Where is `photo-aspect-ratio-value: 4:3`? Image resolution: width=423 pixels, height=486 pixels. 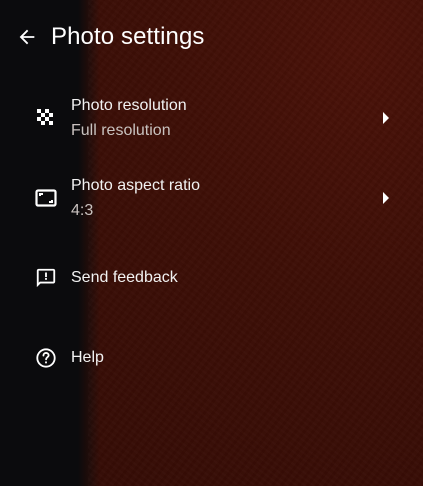 photo-aspect-ratio-value: 4:3 is located at coordinates (82, 210).